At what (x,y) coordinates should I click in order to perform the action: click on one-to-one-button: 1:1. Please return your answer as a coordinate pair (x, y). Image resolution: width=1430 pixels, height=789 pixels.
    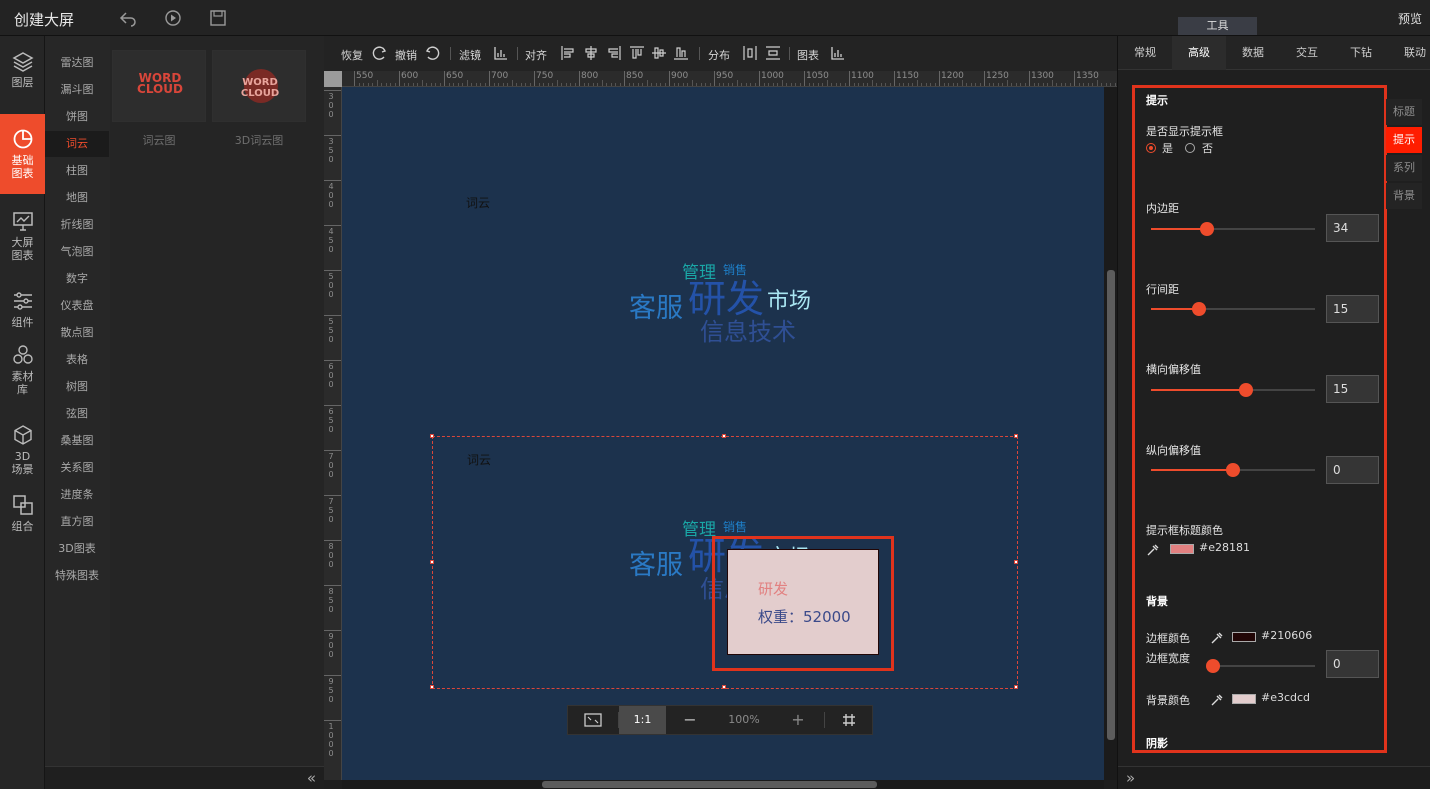
    Looking at the image, I should click on (642, 720).